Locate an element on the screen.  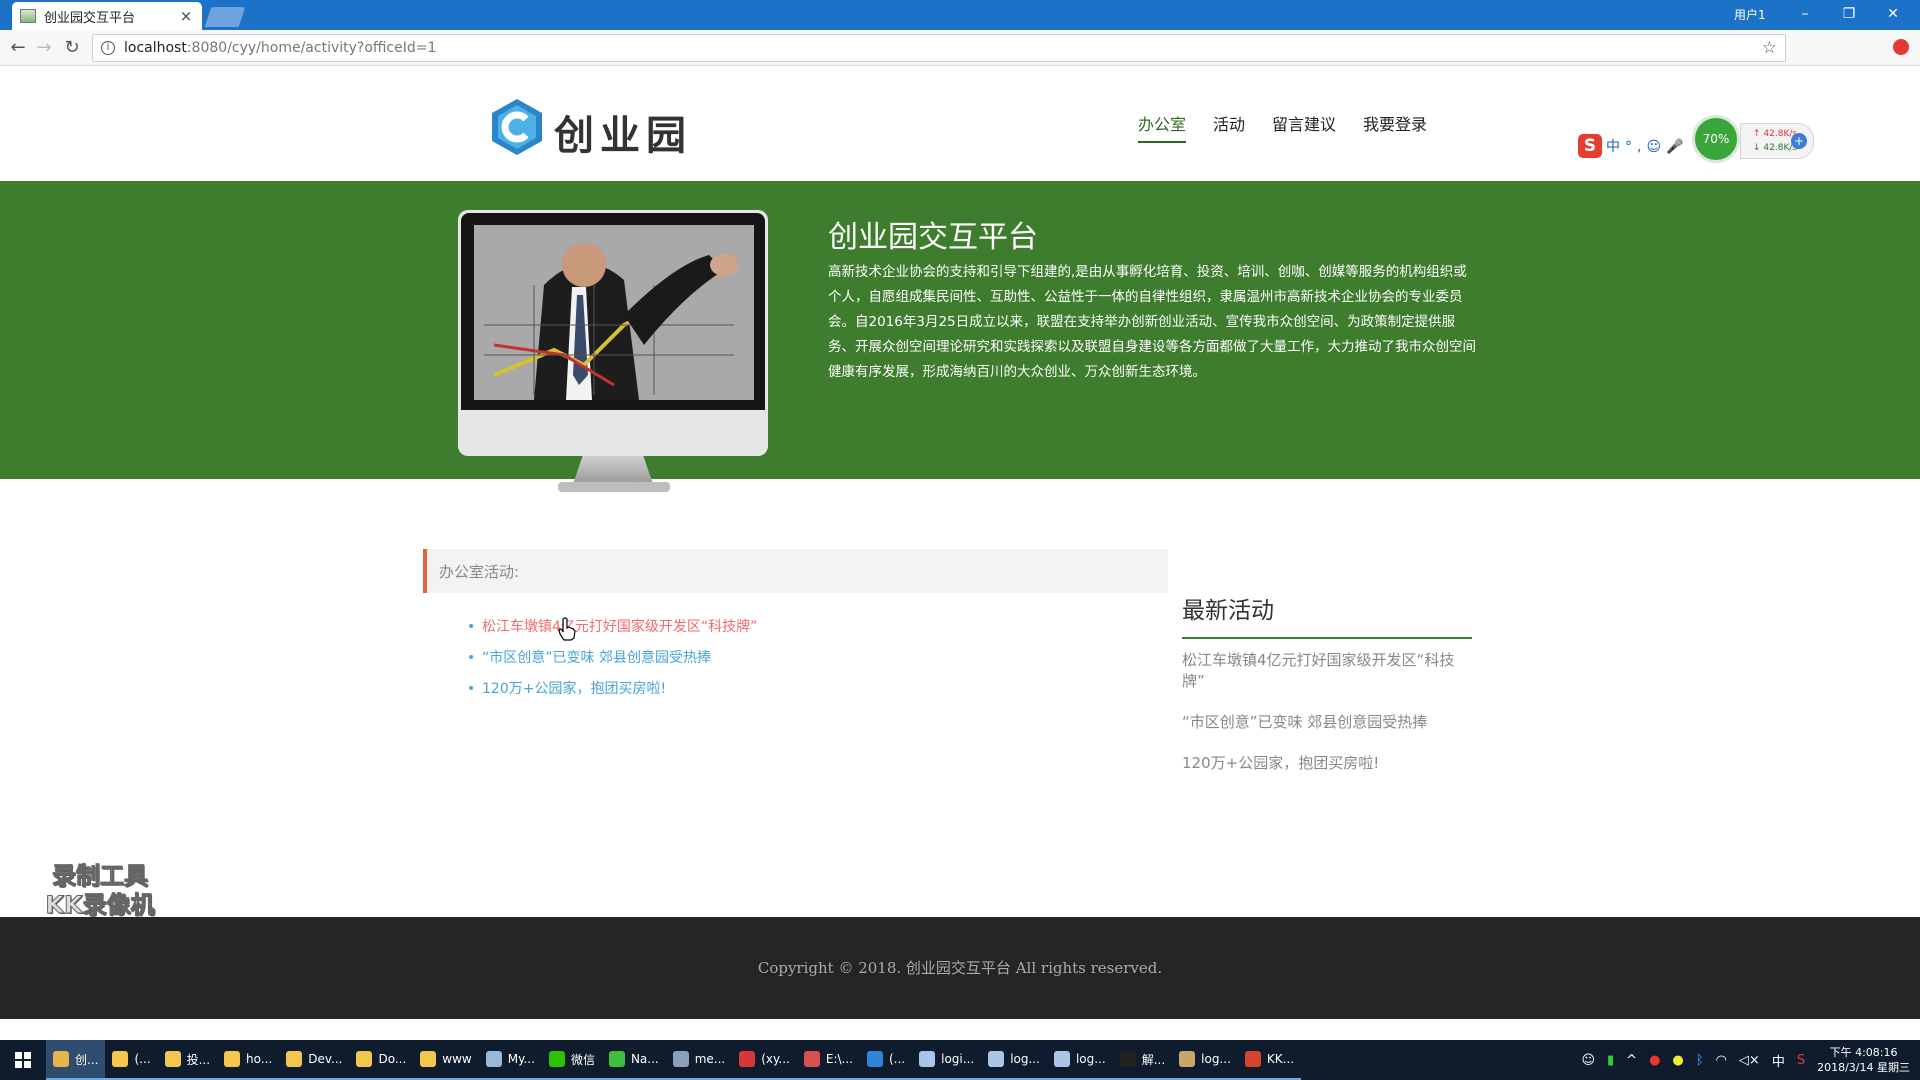
speed-expand-icon: + is located at coordinates (1799, 141).